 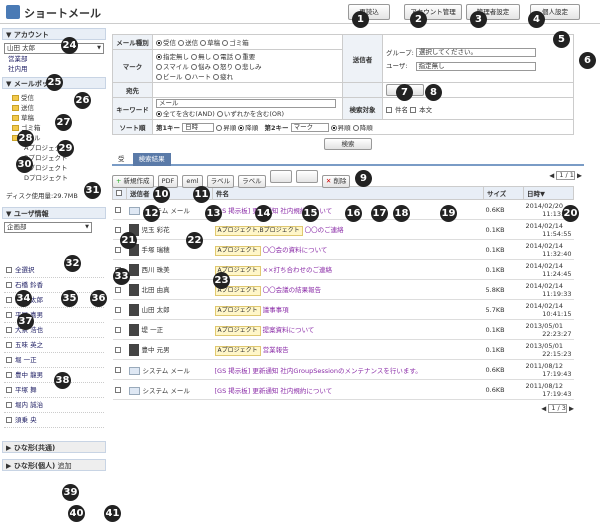 What do you see at coordinates (433, 92) in the screenshot?
I see `callout-marker: 8` at bounding box center [433, 92].